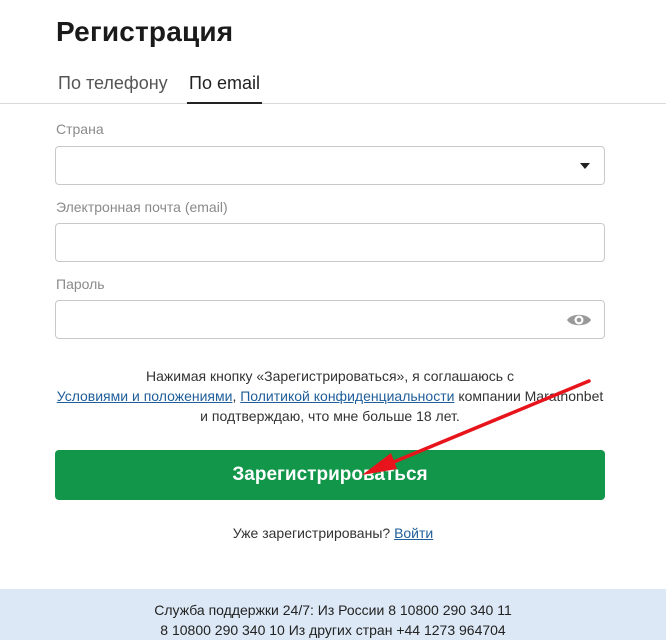  What do you see at coordinates (579, 320) in the screenshot?
I see `eye-icon` at bounding box center [579, 320].